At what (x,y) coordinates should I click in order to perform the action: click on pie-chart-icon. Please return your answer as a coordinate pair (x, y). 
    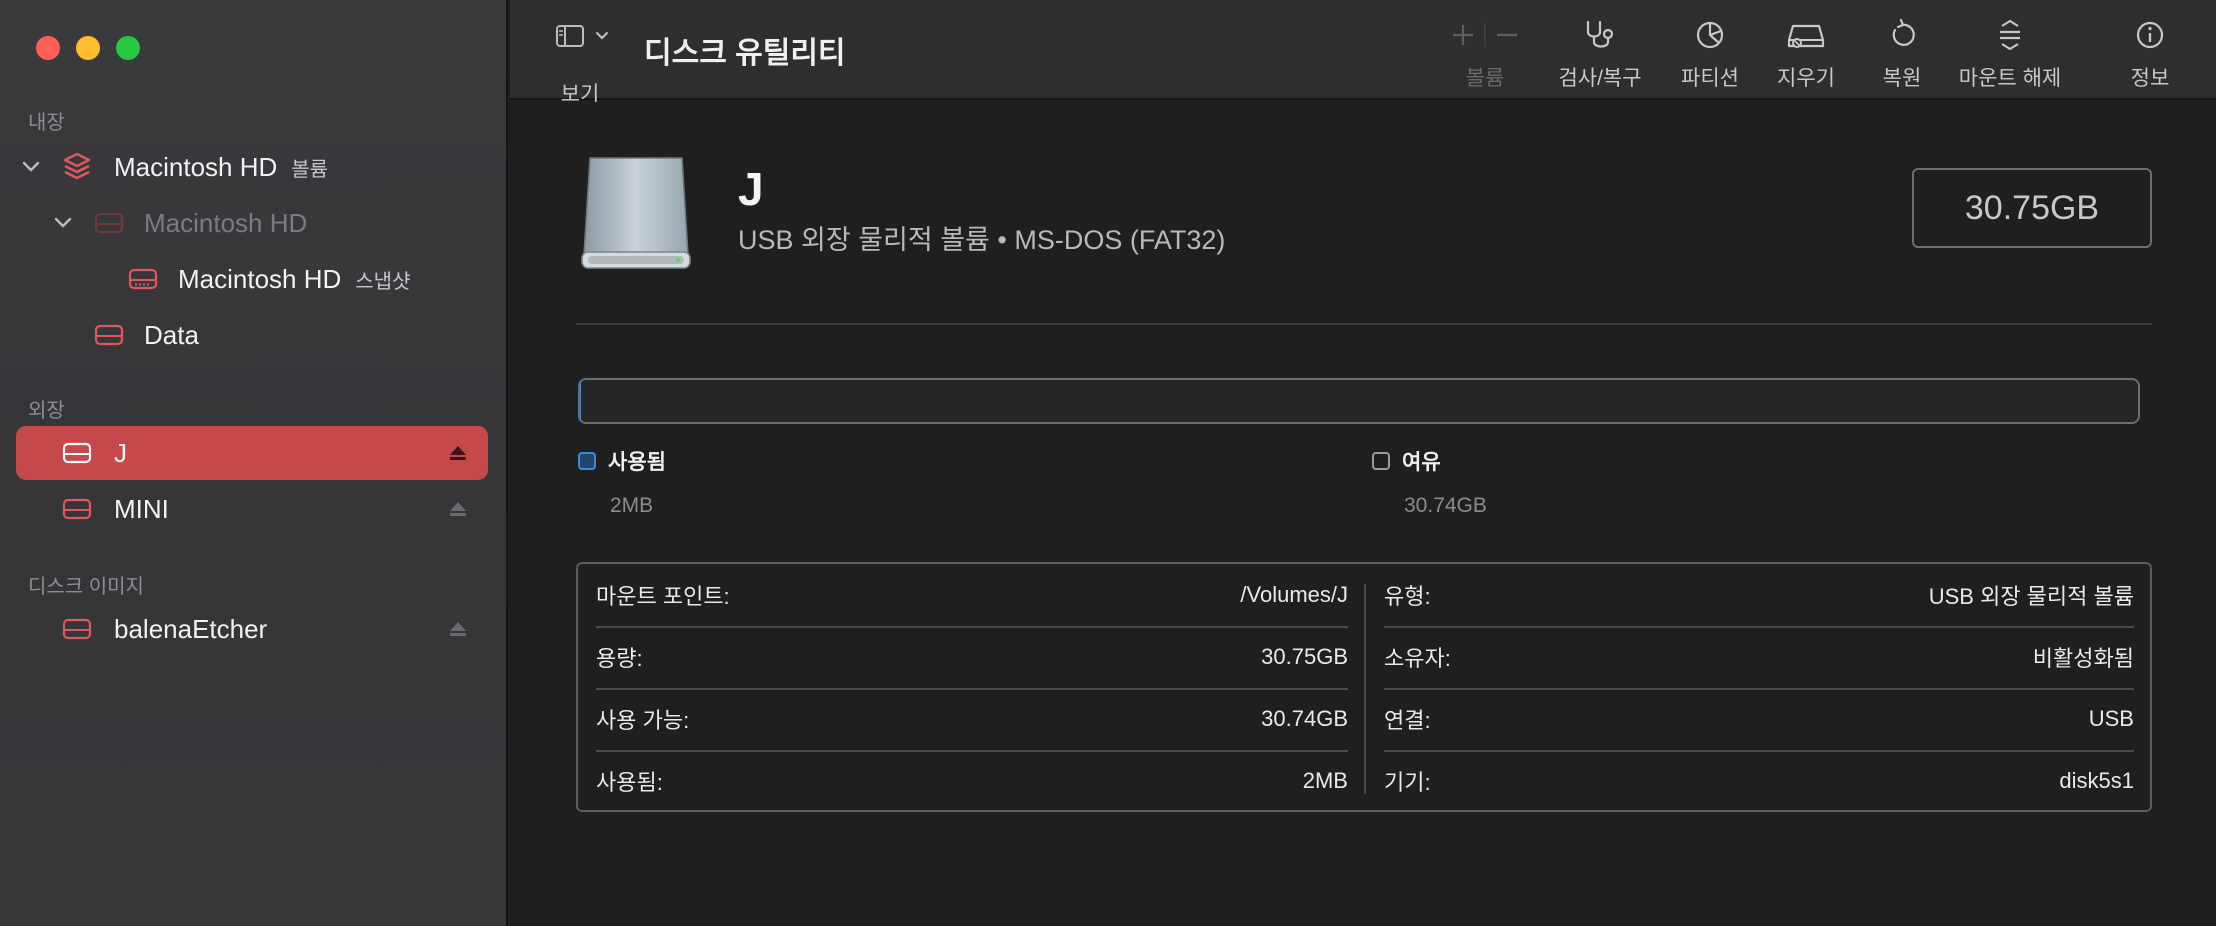
    Looking at the image, I should click on (1710, 35).